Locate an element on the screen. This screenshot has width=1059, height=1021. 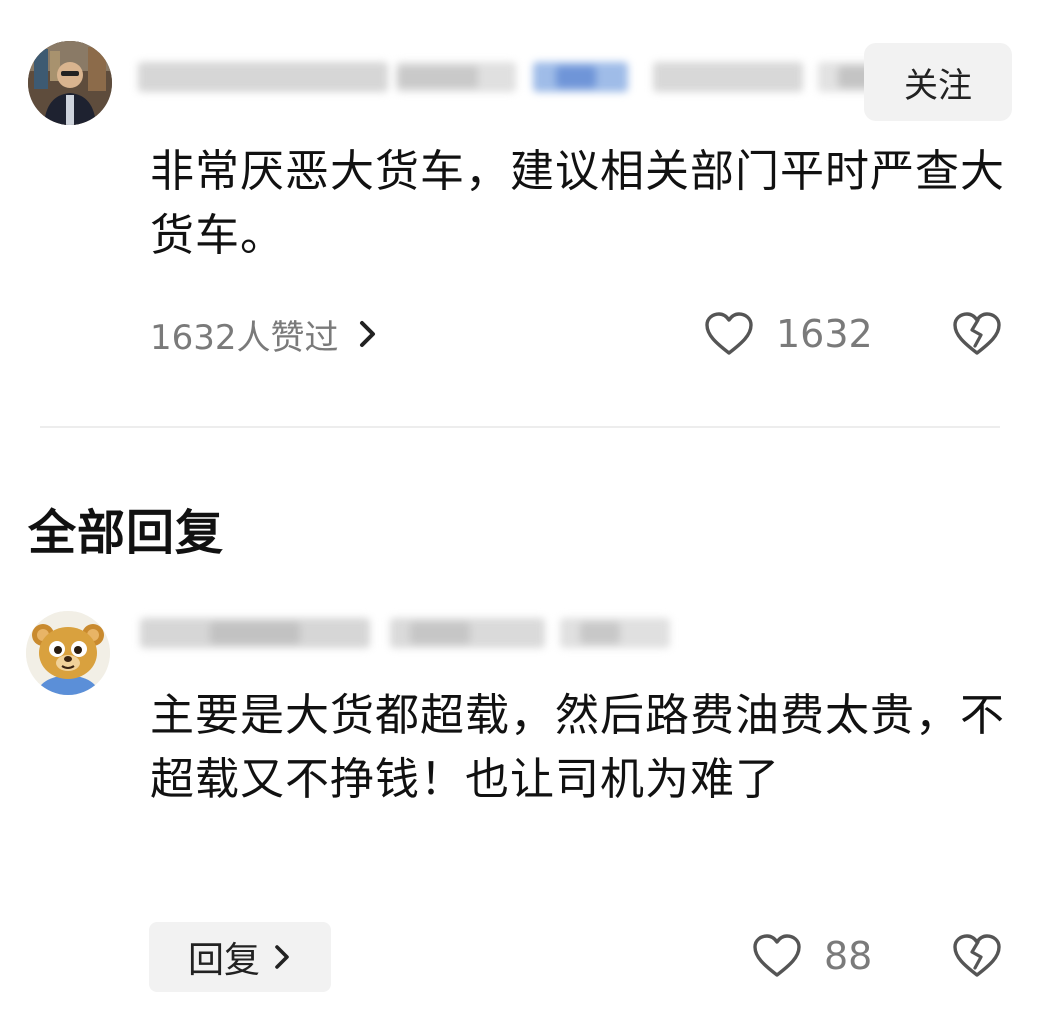
comment-dislike-button is located at coordinates (977, 334).